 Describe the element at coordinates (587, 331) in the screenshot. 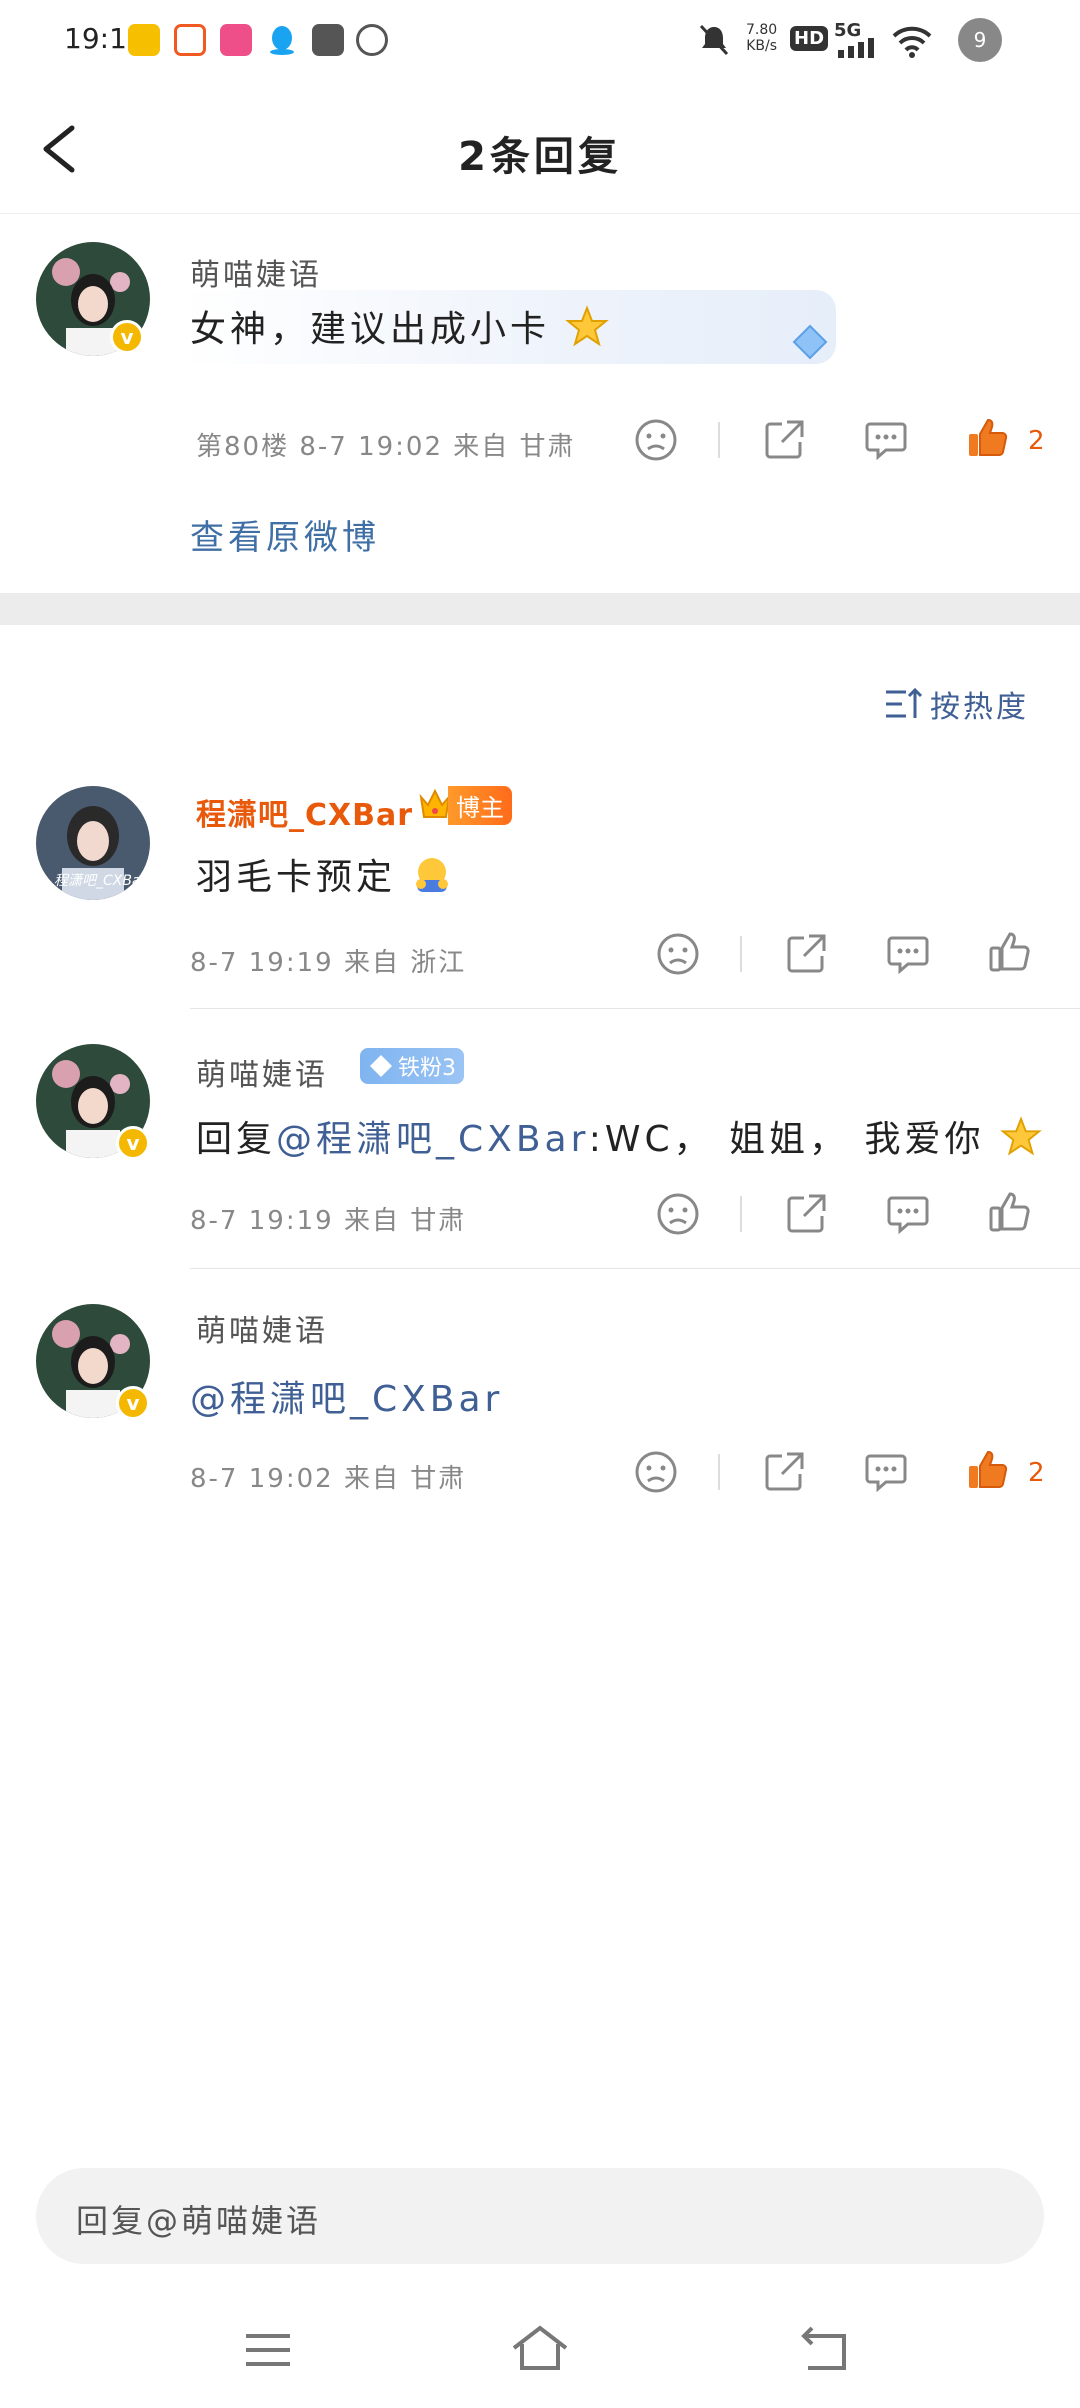

I see `star-emoji-icon` at that location.